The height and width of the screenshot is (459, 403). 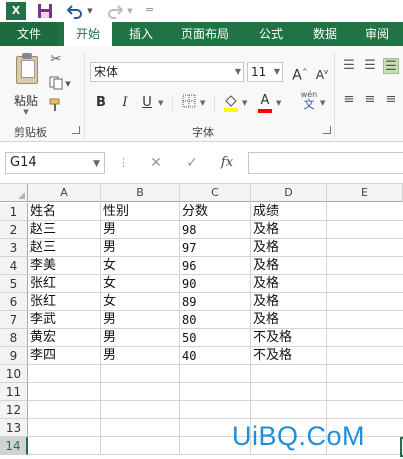 What do you see at coordinates (365, 302) in the screenshot?
I see `cell-e6` at bounding box center [365, 302].